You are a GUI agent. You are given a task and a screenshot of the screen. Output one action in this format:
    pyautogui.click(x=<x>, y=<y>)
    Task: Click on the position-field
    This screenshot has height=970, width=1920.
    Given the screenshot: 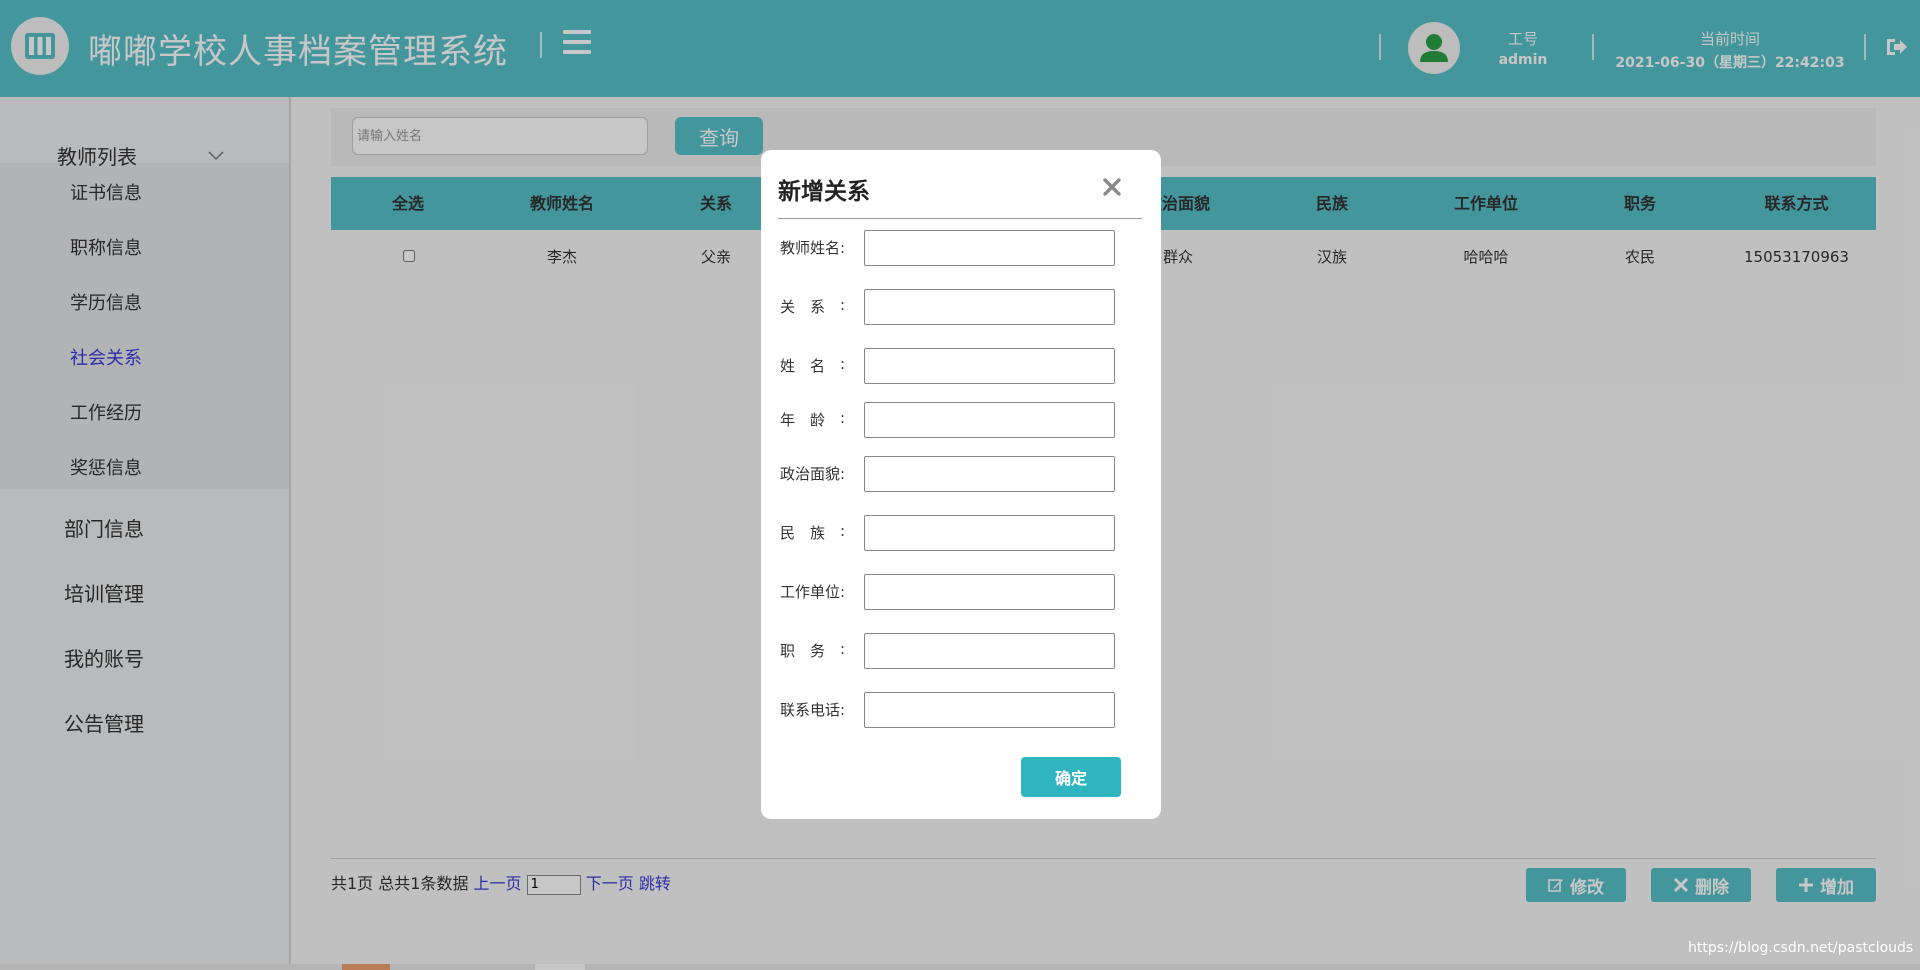 What is the action you would take?
    pyautogui.click(x=989, y=651)
    